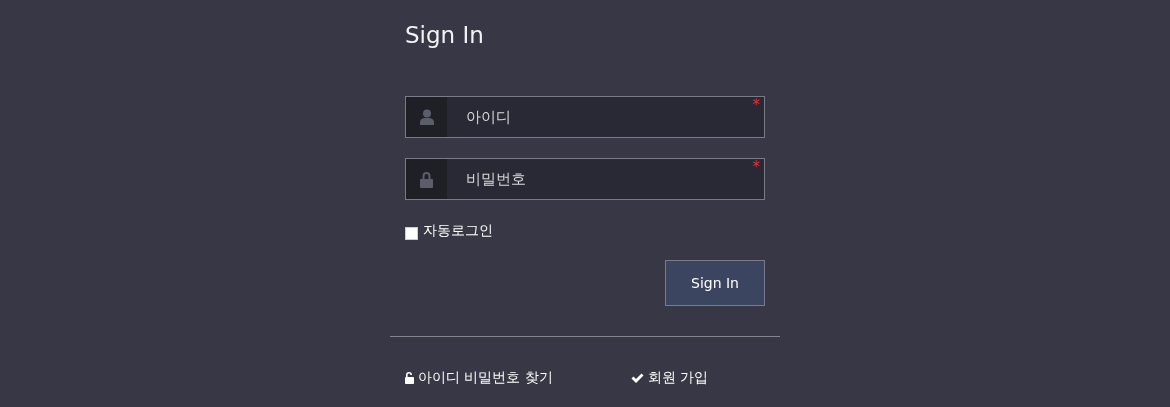 The width and height of the screenshot is (1170, 407). What do you see at coordinates (669, 378) in the screenshot?
I see `link: 회원 가입` at bounding box center [669, 378].